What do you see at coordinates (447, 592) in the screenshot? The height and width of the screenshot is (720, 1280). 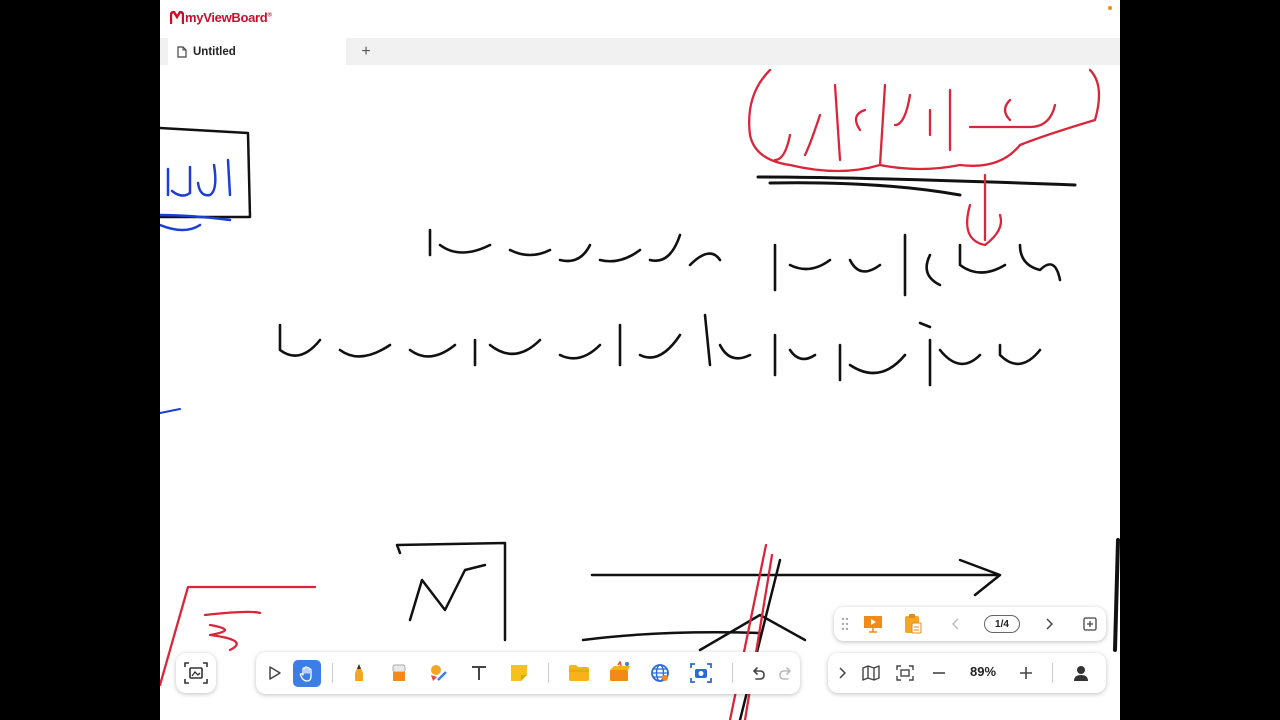 I see `ink-n-shape` at bounding box center [447, 592].